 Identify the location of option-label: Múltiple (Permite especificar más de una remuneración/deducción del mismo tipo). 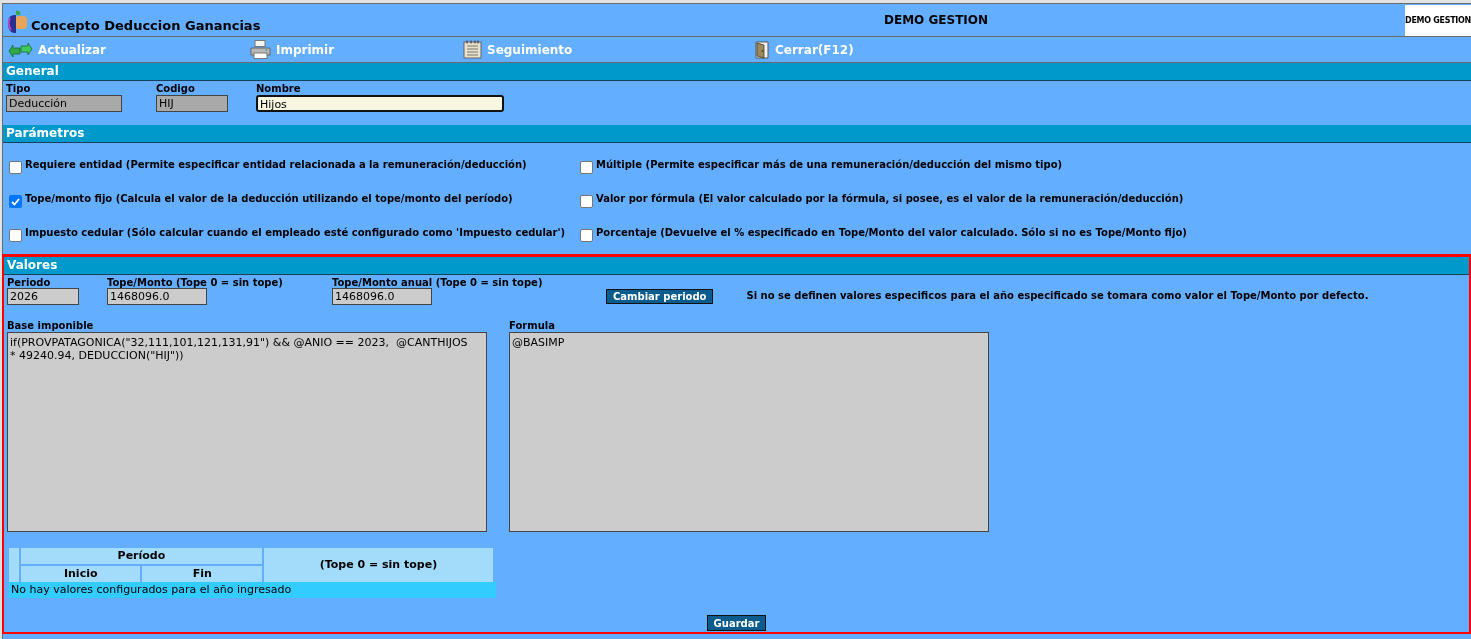
(829, 165).